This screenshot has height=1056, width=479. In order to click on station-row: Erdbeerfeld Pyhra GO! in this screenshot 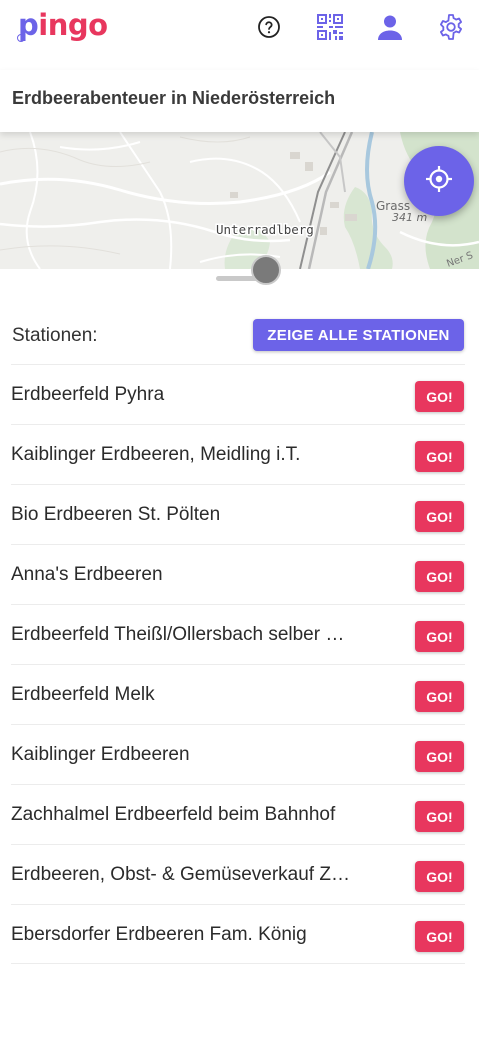, I will do `click(238, 394)`.